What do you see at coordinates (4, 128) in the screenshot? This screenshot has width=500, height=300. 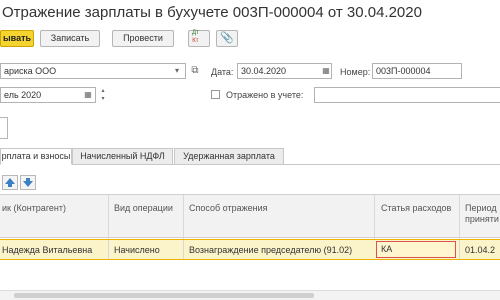 I see `side-button` at bounding box center [4, 128].